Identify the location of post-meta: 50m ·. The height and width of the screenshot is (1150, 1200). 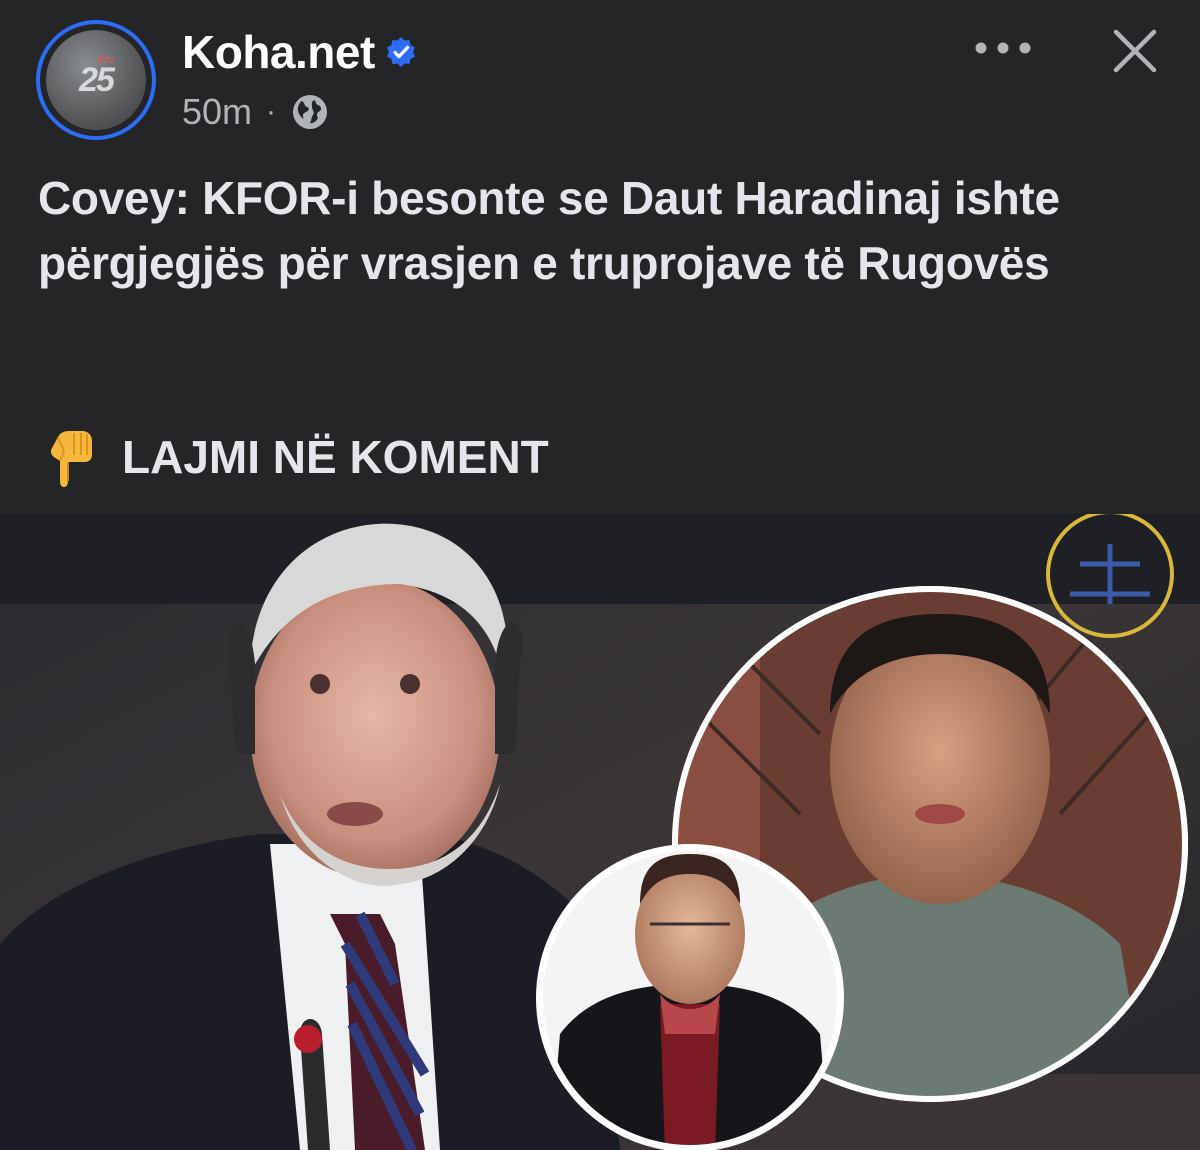
(256, 112).